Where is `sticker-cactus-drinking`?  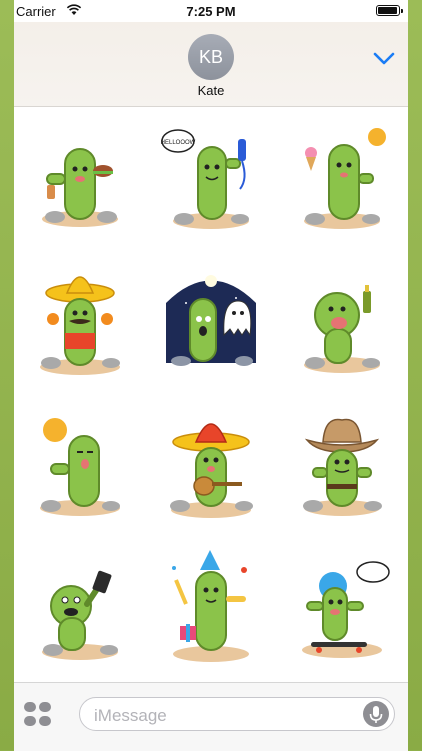 sticker-cactus-drinking is located at coordinates (342, 323).